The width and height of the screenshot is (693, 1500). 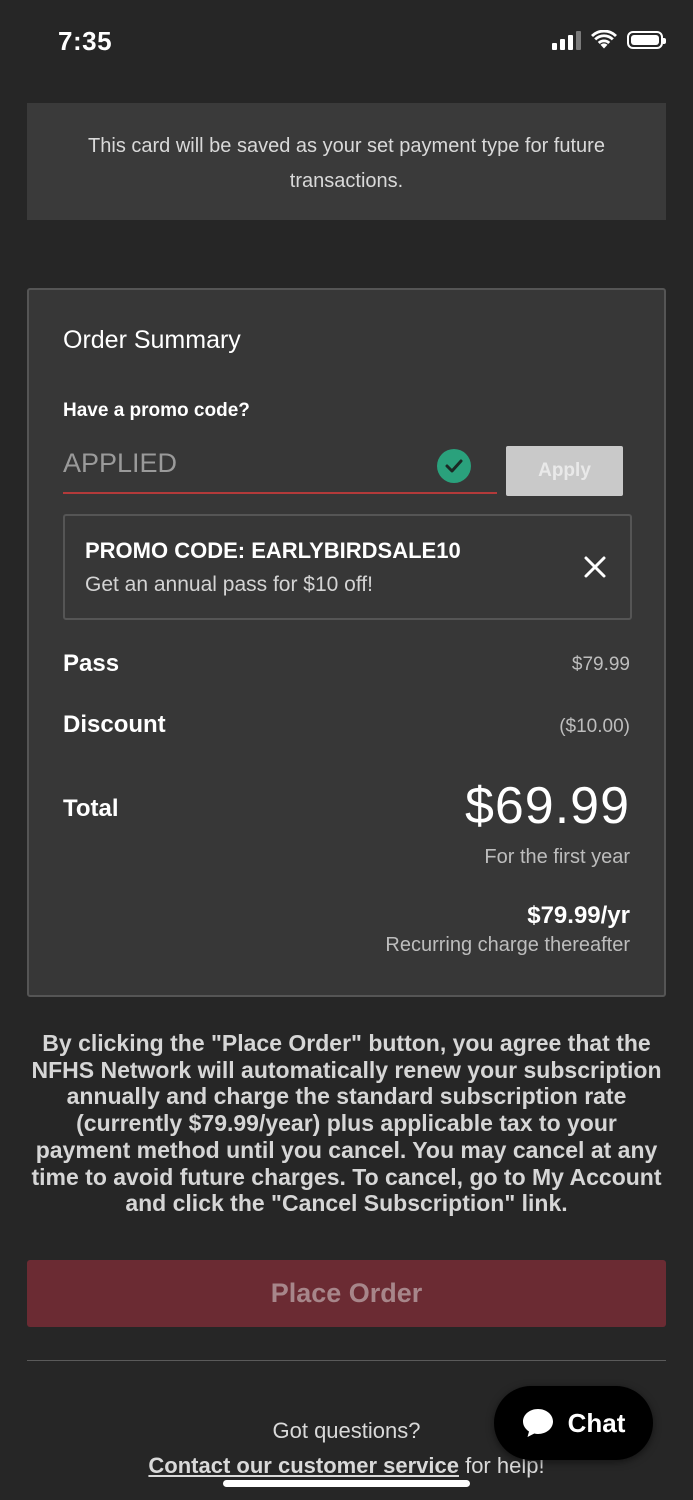 What do you see at coordinates (566, 40) in the screenshot?
I see `signal-icon` at bounding box center [566, 40].